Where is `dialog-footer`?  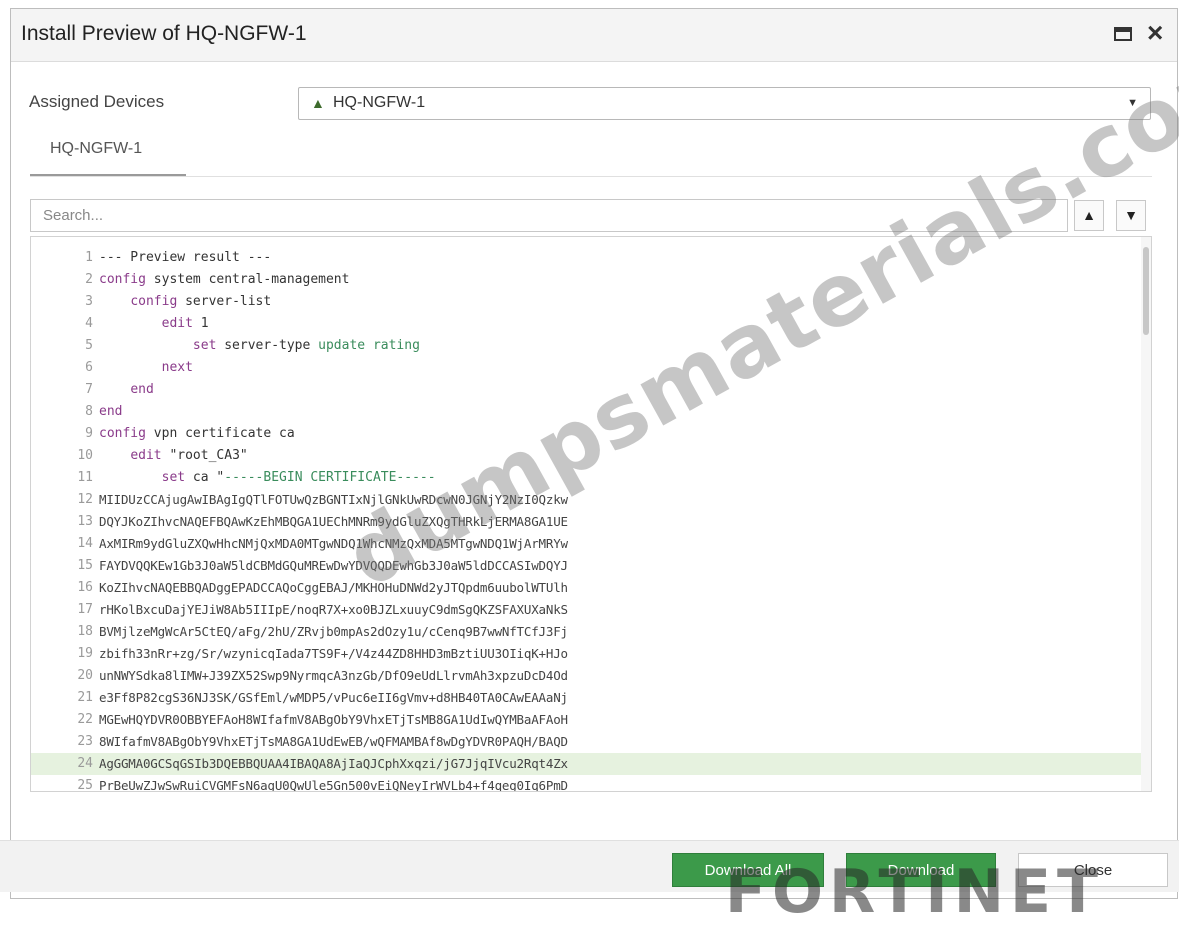
dialog-footer is located at coordinates (589, 866).